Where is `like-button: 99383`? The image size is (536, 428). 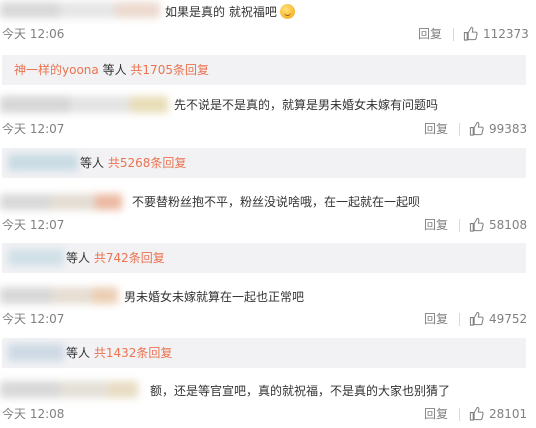 like-button: 99383 is located at coordinates (498, 128).